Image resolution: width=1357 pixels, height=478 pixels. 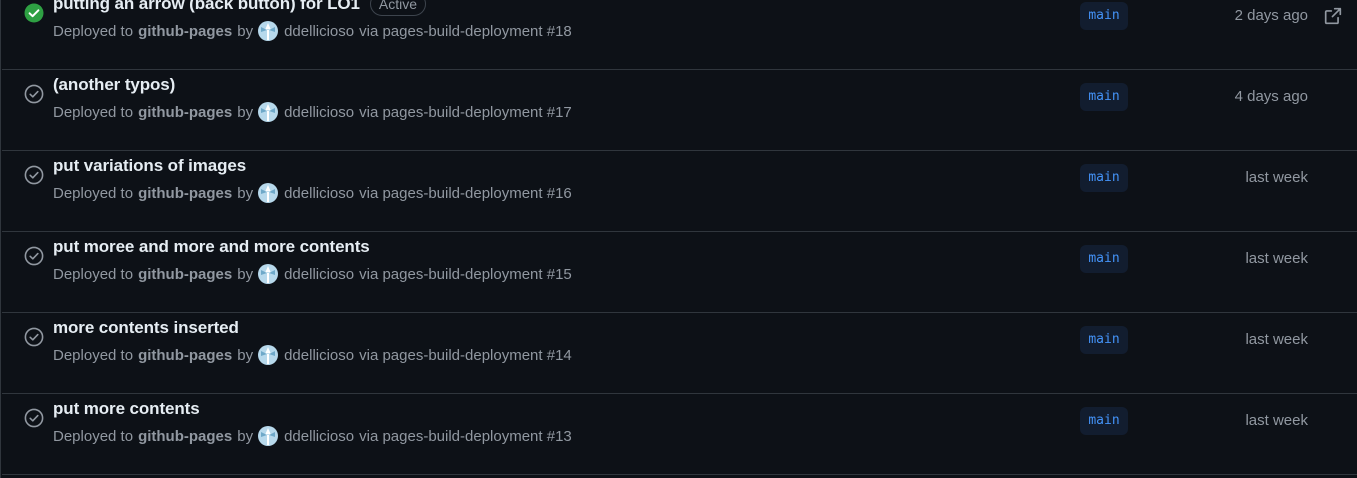 I want to click on deployment-time: 2 days ago, so click(x=1271, y=15).